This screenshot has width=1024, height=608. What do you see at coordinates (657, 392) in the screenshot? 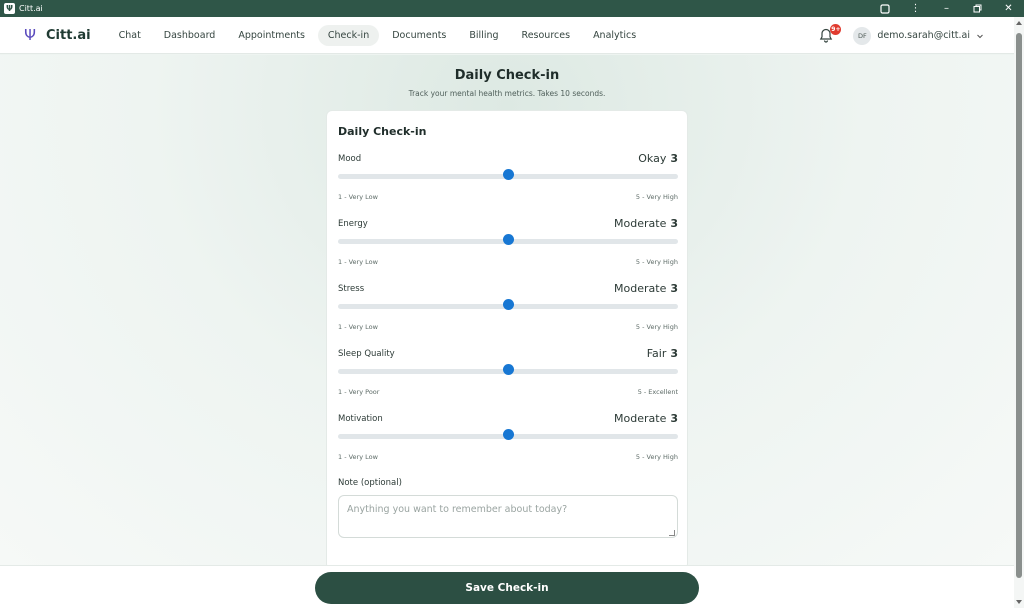
I see `metric-max-label: 5 - Excellent` at bounding box center [657, 392].